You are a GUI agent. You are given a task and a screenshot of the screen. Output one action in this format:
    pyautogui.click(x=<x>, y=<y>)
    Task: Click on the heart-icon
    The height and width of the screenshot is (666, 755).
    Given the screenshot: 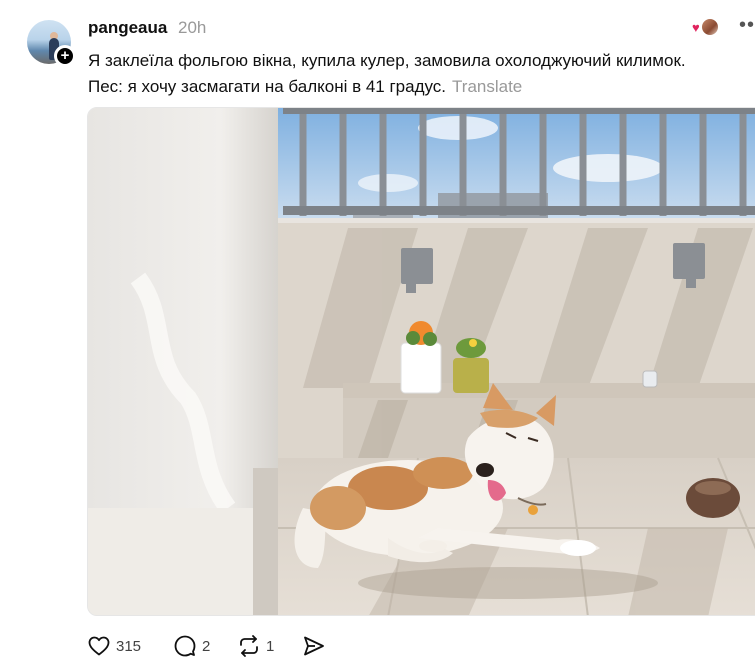 What is the action you would take?
    pyautogui.click(x=99, y=646)
    